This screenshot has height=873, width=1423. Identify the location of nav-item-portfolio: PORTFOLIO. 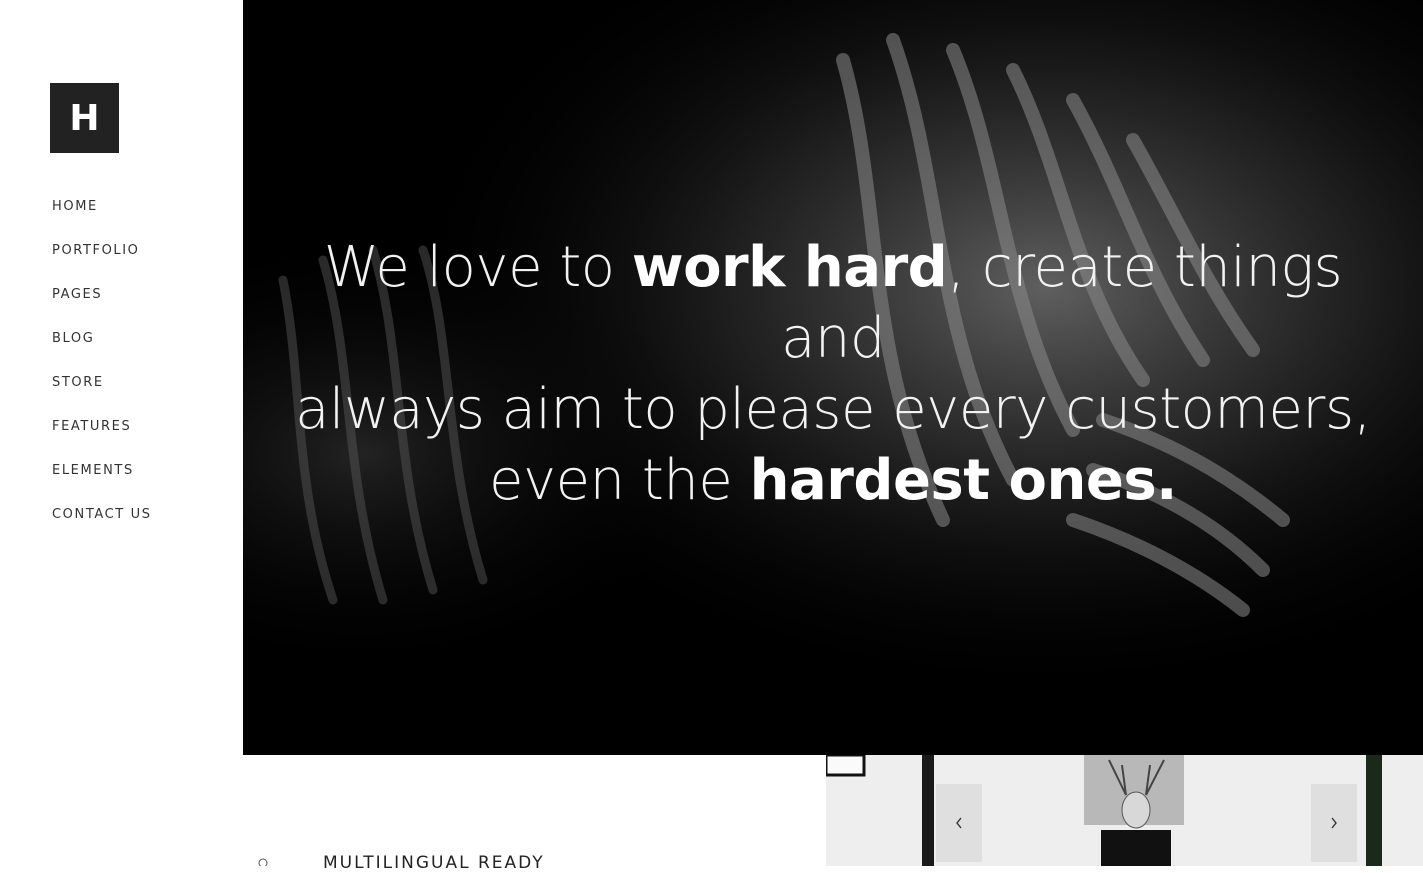
(102, 264).